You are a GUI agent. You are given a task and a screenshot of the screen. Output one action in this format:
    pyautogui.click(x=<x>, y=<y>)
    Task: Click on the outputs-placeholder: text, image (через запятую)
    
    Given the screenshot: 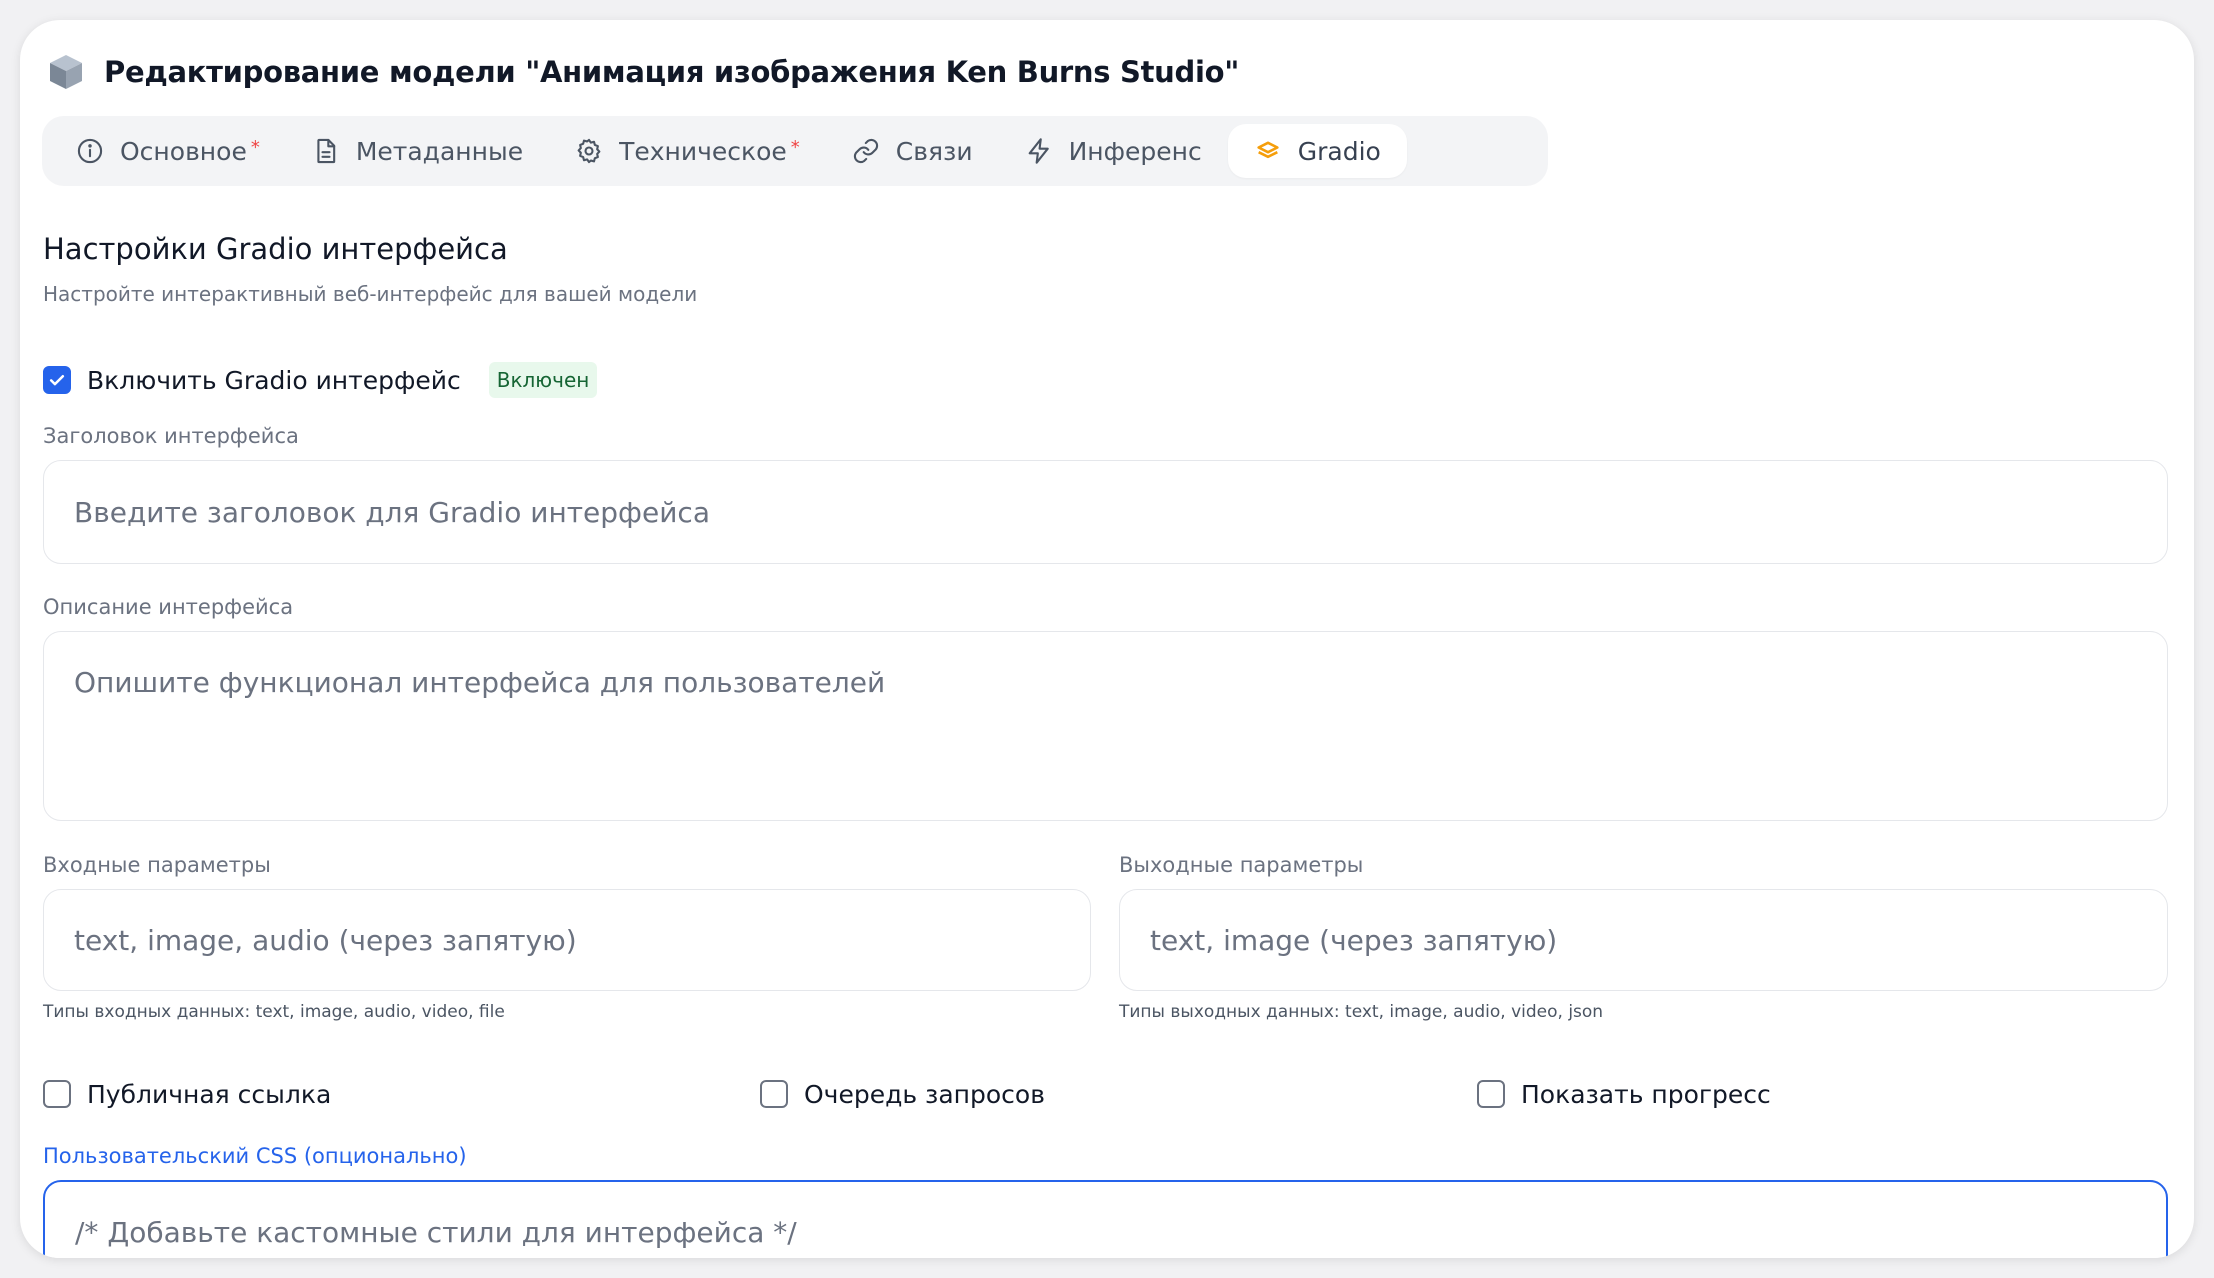 What is the action you would take?
    pyautogui.click(x=1354, y=940)
    